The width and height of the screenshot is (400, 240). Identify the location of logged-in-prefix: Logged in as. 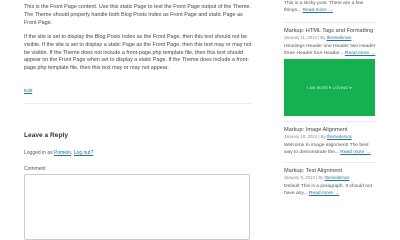
(39, 153).